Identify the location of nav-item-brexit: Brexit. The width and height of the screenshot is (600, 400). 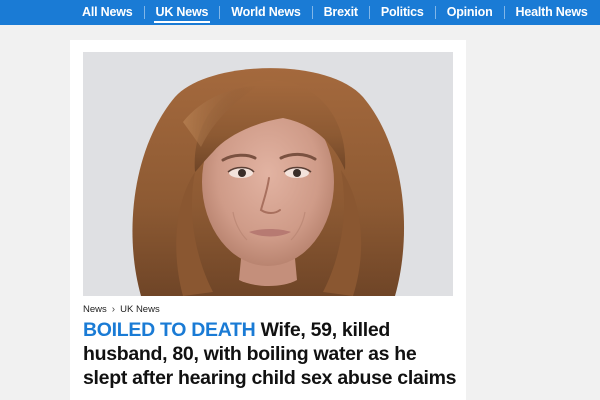
(341, 12).